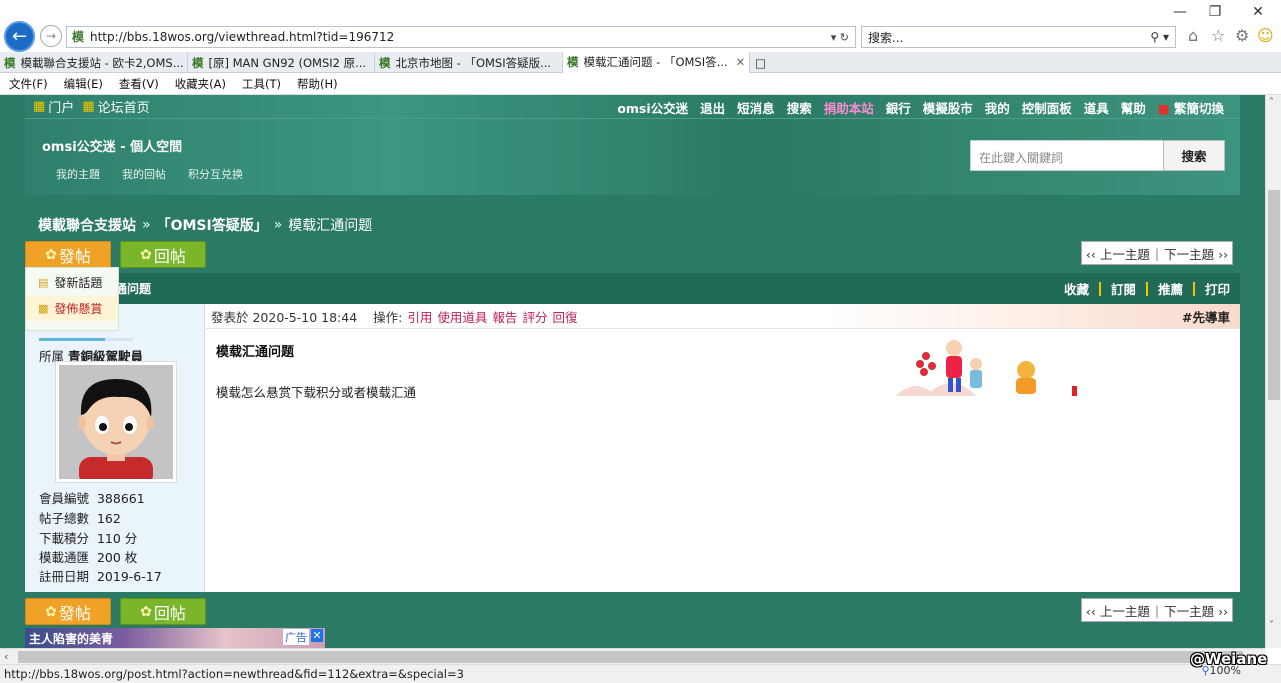  What do you see at coordinates (1274, 295) in the screenshot?
I see `vertical-scroll-thumb` at bounding box center [1274, 295].